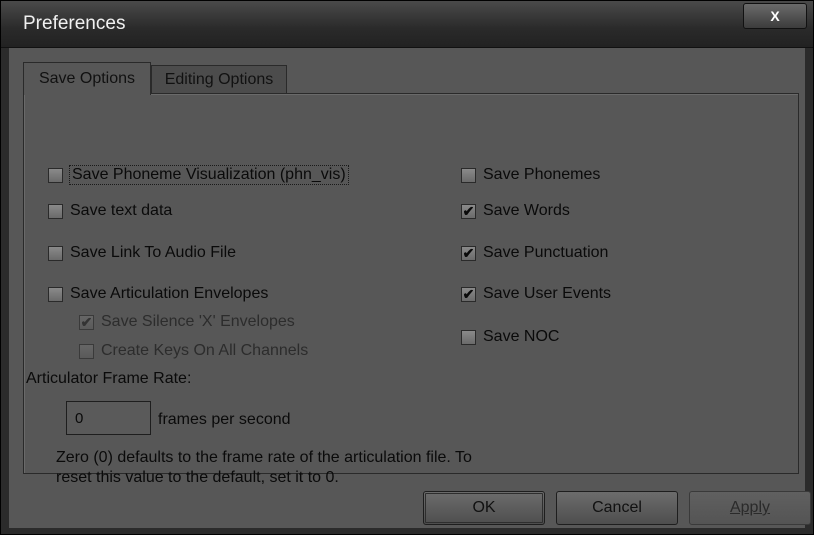 Image resolution: width=814 pixels, height=535 pixels. I want to click on save-noc-checkbox: Save NOC, so click(510, 337).